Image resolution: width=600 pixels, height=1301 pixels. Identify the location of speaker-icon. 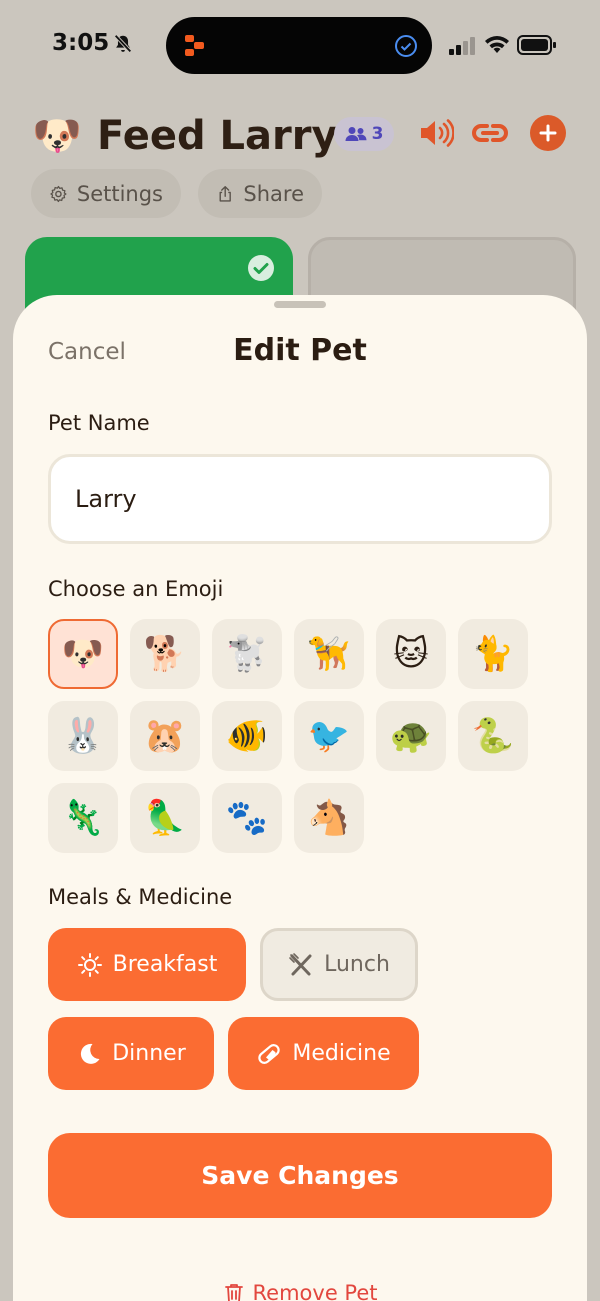
(436, 133).